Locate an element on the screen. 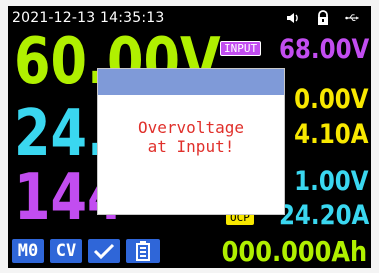 The height and width of the screenshot is (273, 379). energy-readout: 000.000Ah is located at coordinates (294, 251).